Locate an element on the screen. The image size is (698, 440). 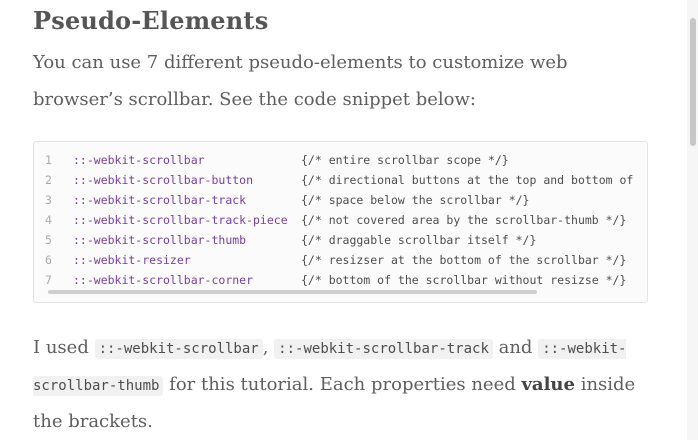
text-fragment: , is located at coordinates (268, 347).